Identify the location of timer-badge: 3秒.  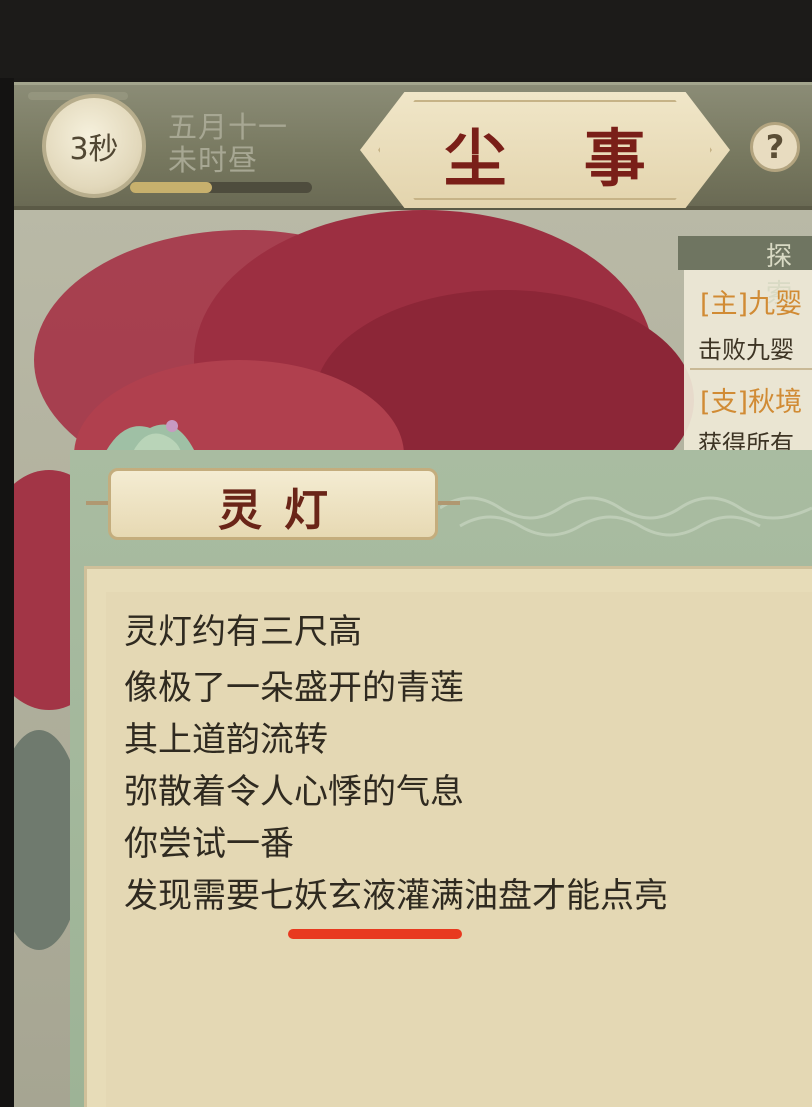
(94, 146).